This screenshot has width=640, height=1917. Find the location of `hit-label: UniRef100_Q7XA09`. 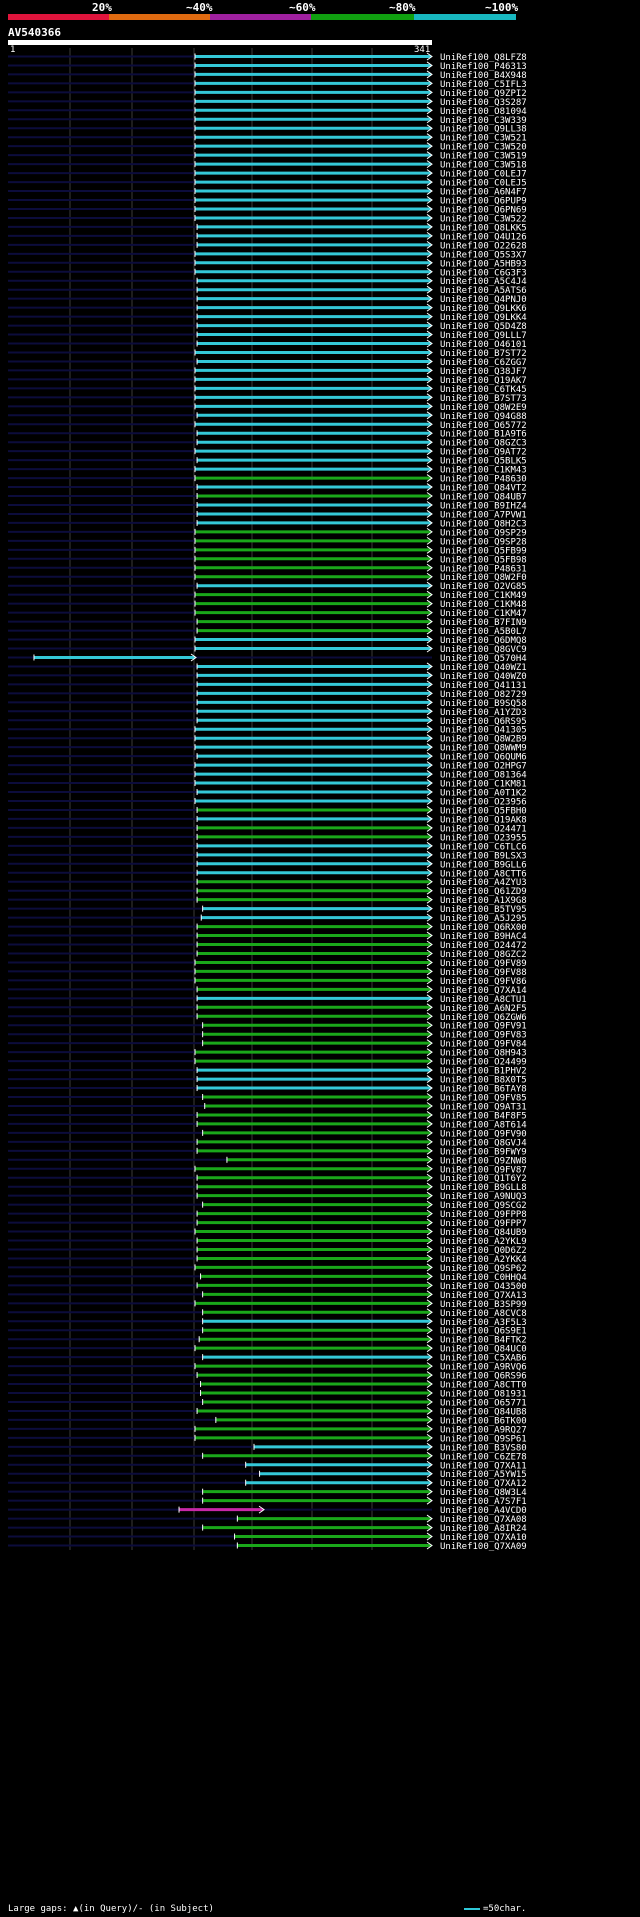

hit-label: UniRef100_Q7XA09 is located at coordinates (483, 1547).